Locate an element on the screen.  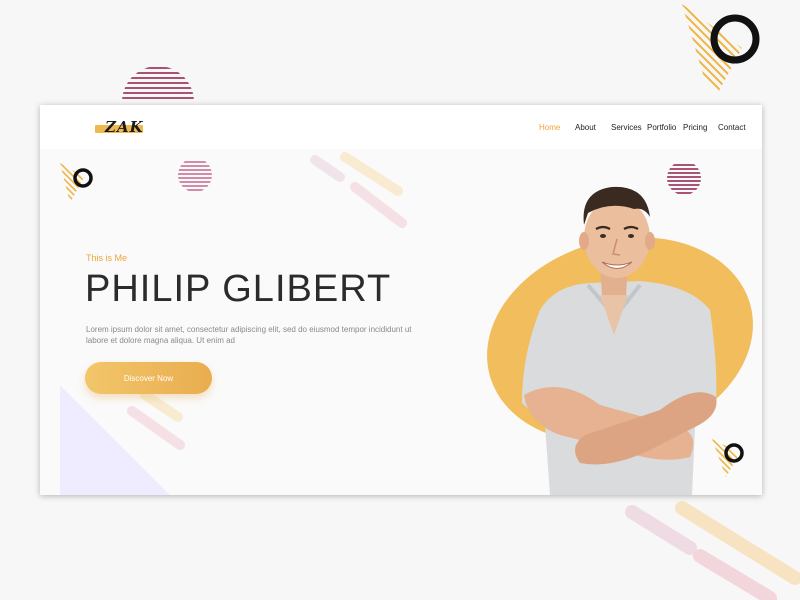
nav-portfolio: Portfolio is located at coordinates (661, 127).